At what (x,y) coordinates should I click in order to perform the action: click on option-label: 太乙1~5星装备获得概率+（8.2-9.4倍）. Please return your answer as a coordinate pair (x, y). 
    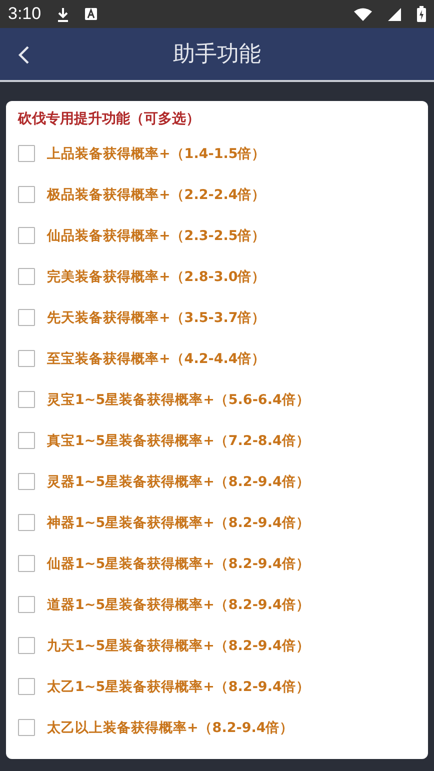
    Looking at the image, I should click on (178, 687).